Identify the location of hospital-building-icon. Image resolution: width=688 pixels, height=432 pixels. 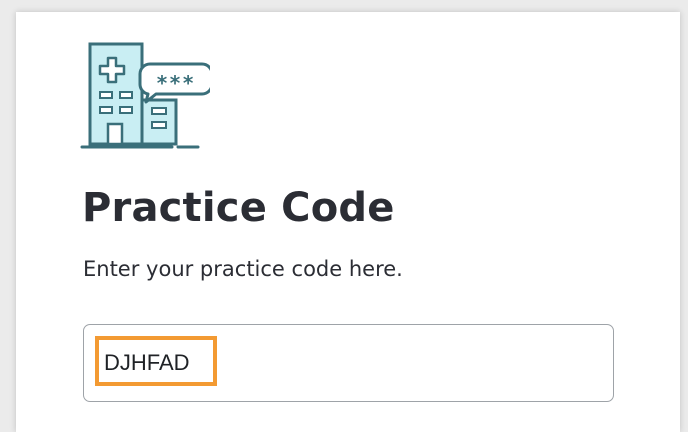
(145, 95).